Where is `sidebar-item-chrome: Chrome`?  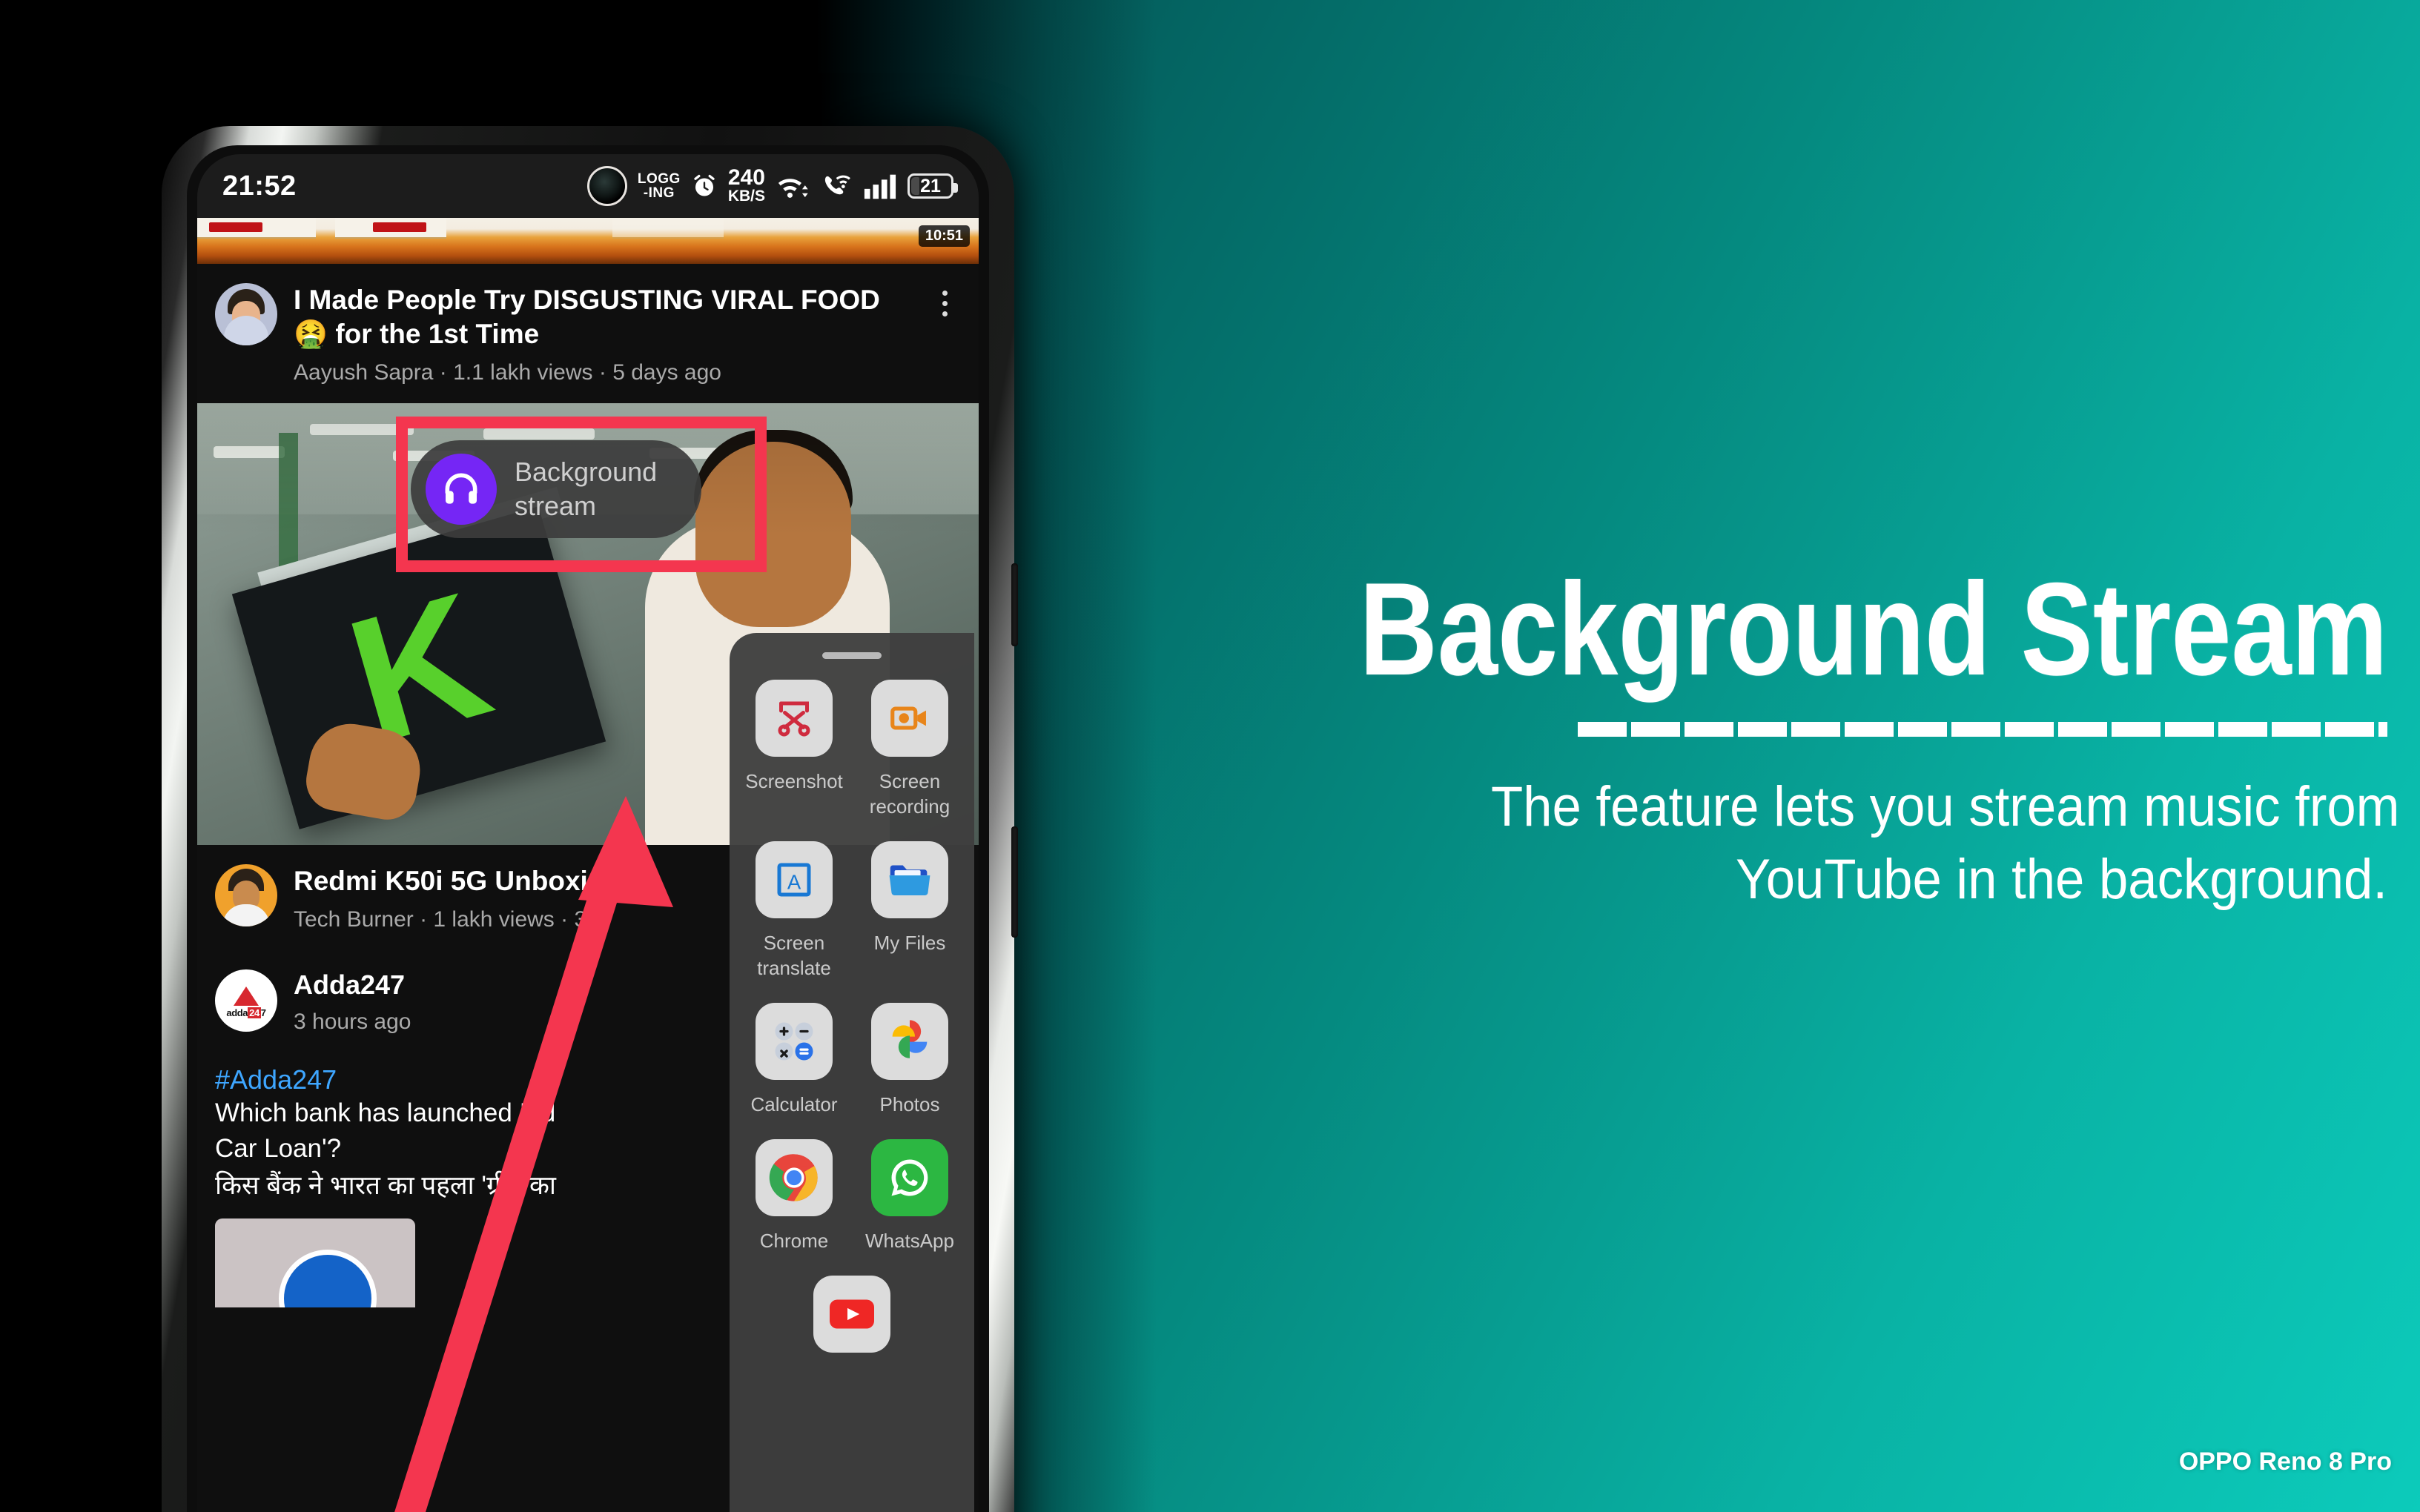 sidebar-item-chrome: Chrome is located at coordinates (794, 1196).